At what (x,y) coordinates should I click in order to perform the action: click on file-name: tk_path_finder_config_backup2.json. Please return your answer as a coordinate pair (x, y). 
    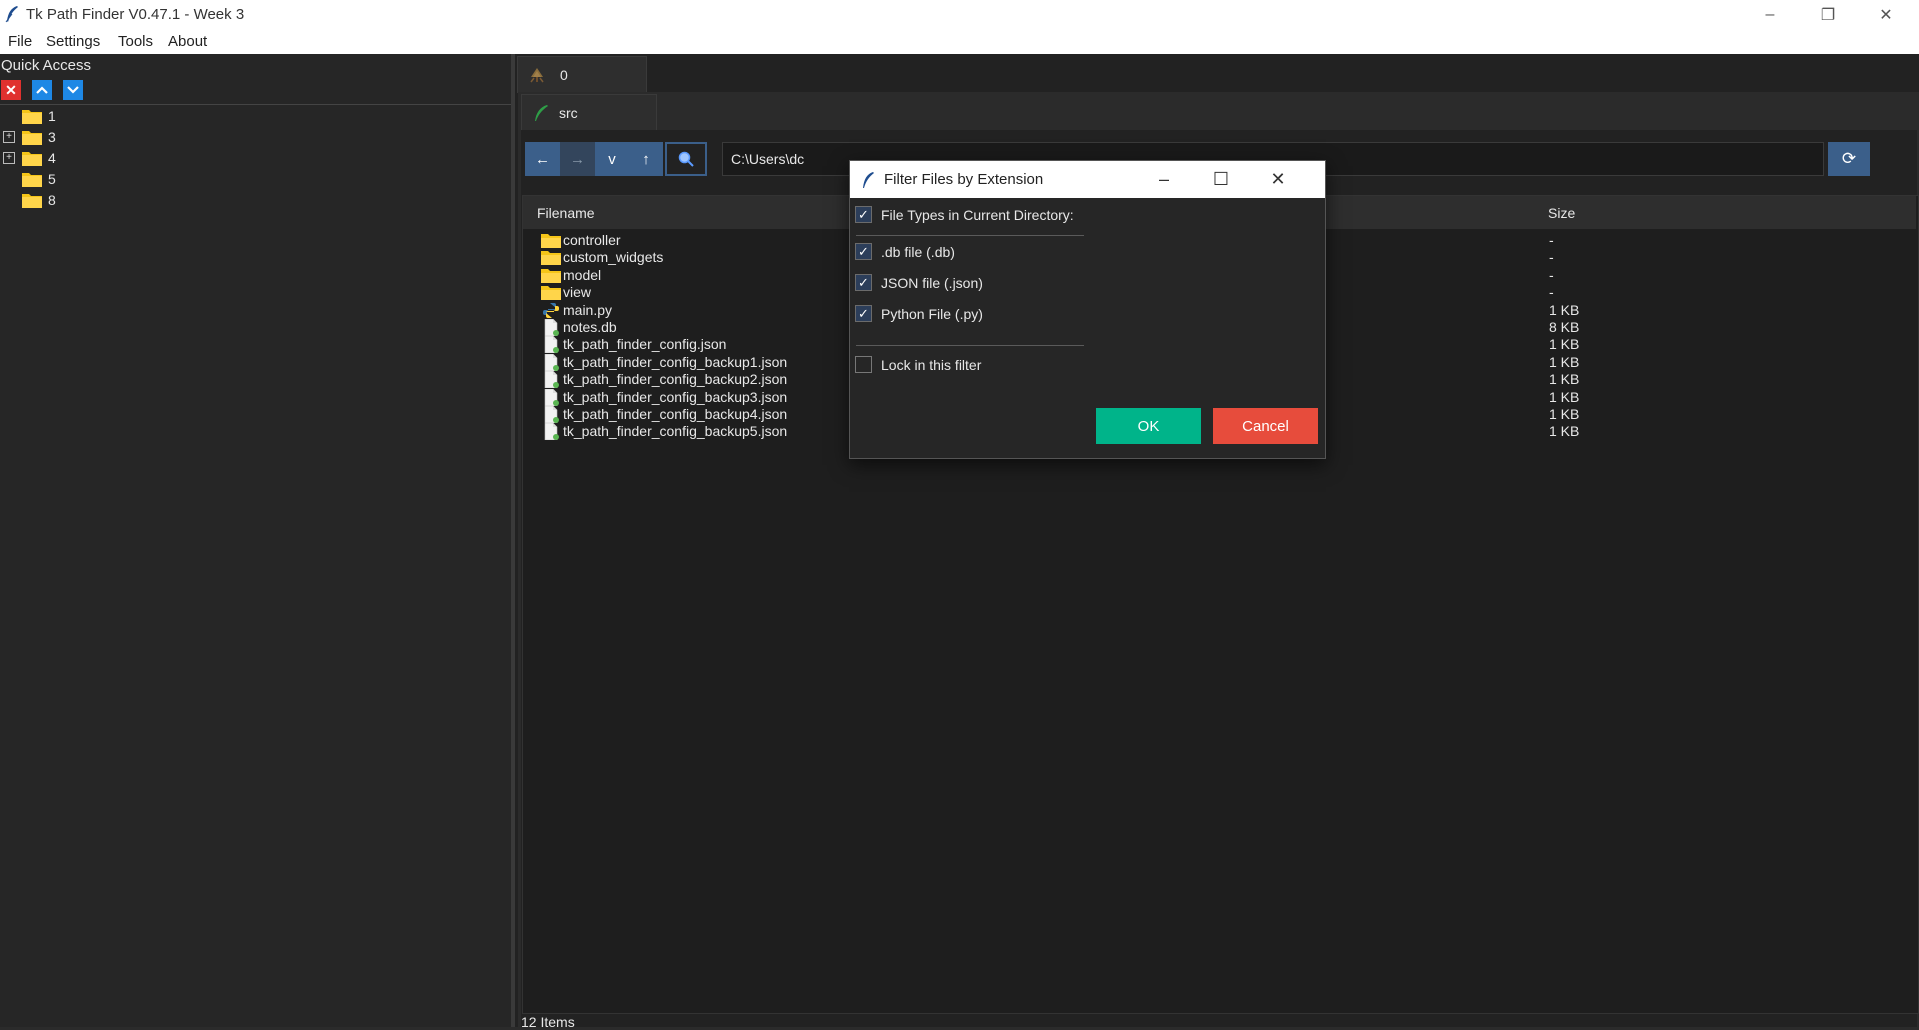
    Looking at the image, I should click on (675, 379).